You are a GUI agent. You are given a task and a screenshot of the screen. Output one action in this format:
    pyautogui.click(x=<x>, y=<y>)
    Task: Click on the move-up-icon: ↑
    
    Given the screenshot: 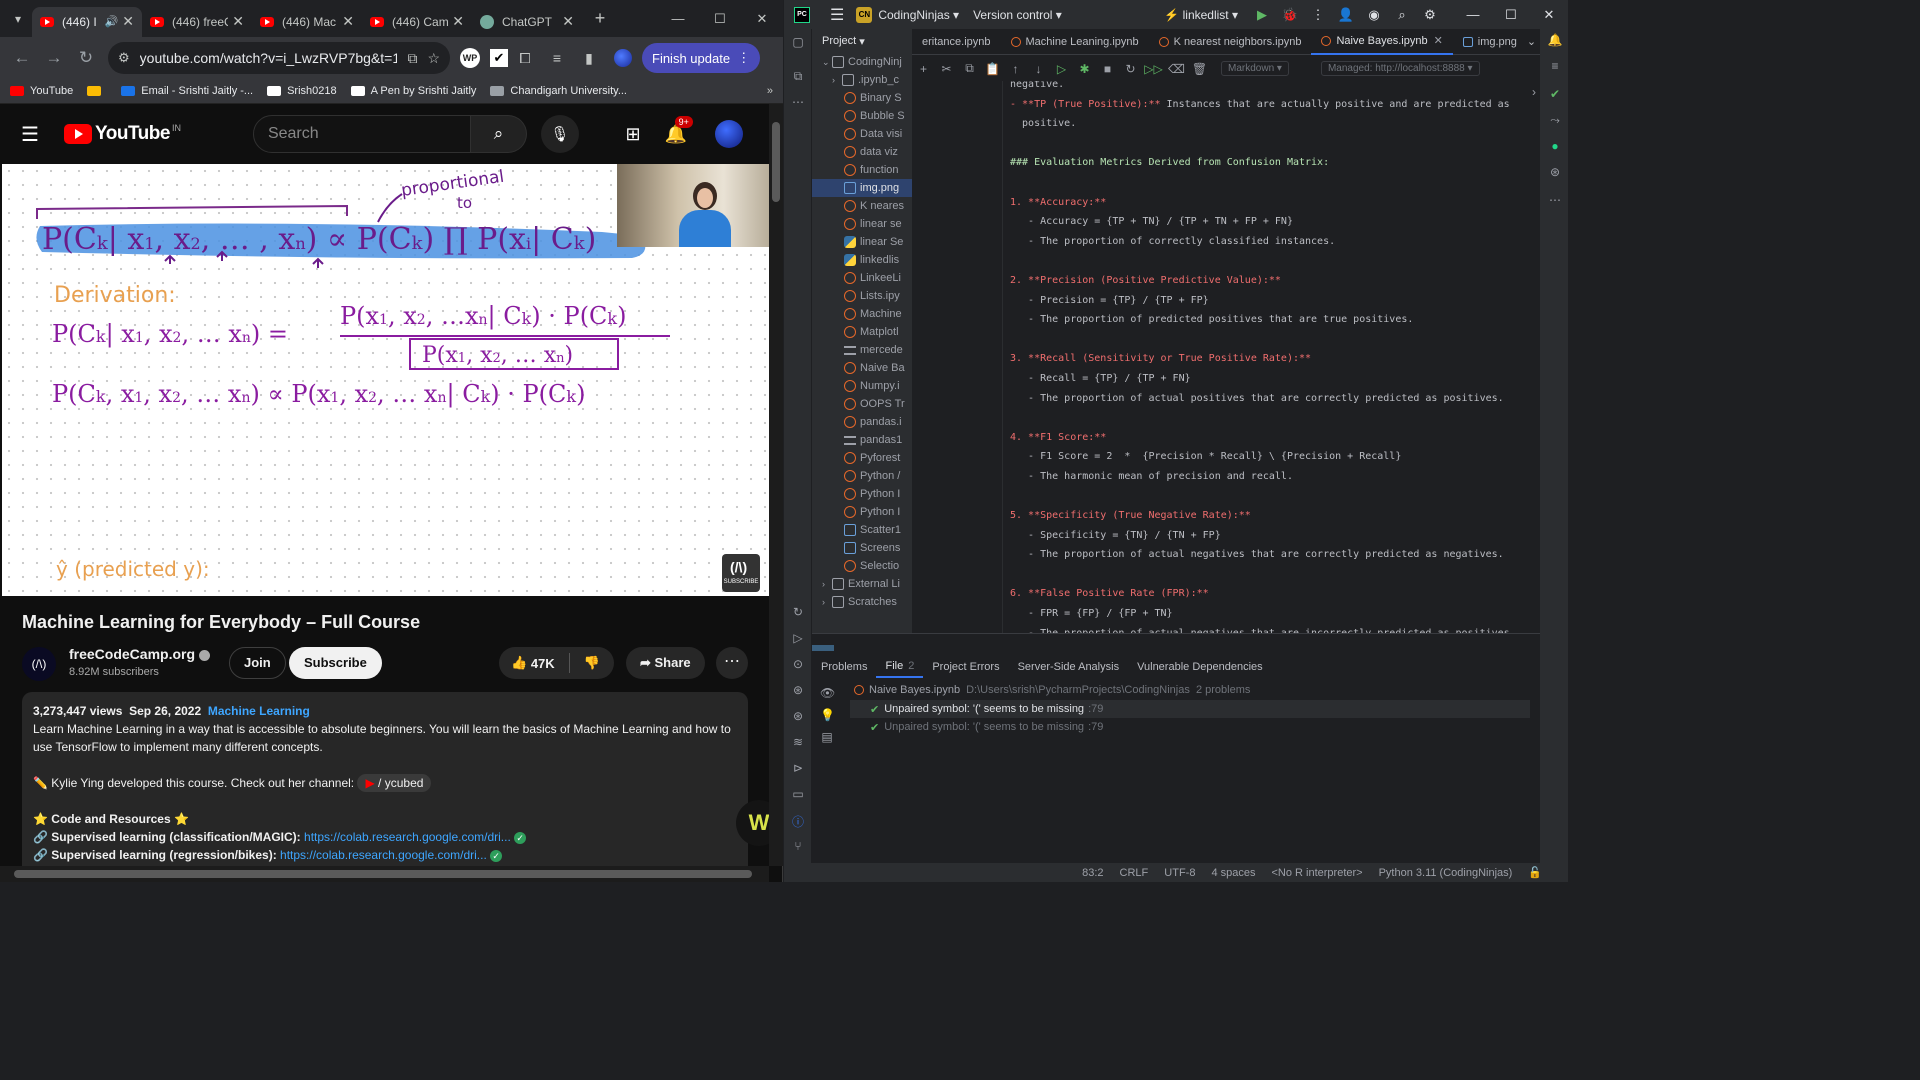 What is the action you would take?
    pyautogui.click(x=1015, y=69)
    